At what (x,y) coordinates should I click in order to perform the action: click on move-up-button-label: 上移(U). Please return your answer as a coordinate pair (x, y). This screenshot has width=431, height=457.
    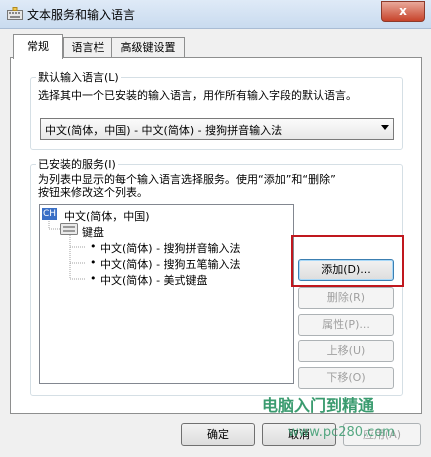
    Looking at the image, I should click on (346, 350).